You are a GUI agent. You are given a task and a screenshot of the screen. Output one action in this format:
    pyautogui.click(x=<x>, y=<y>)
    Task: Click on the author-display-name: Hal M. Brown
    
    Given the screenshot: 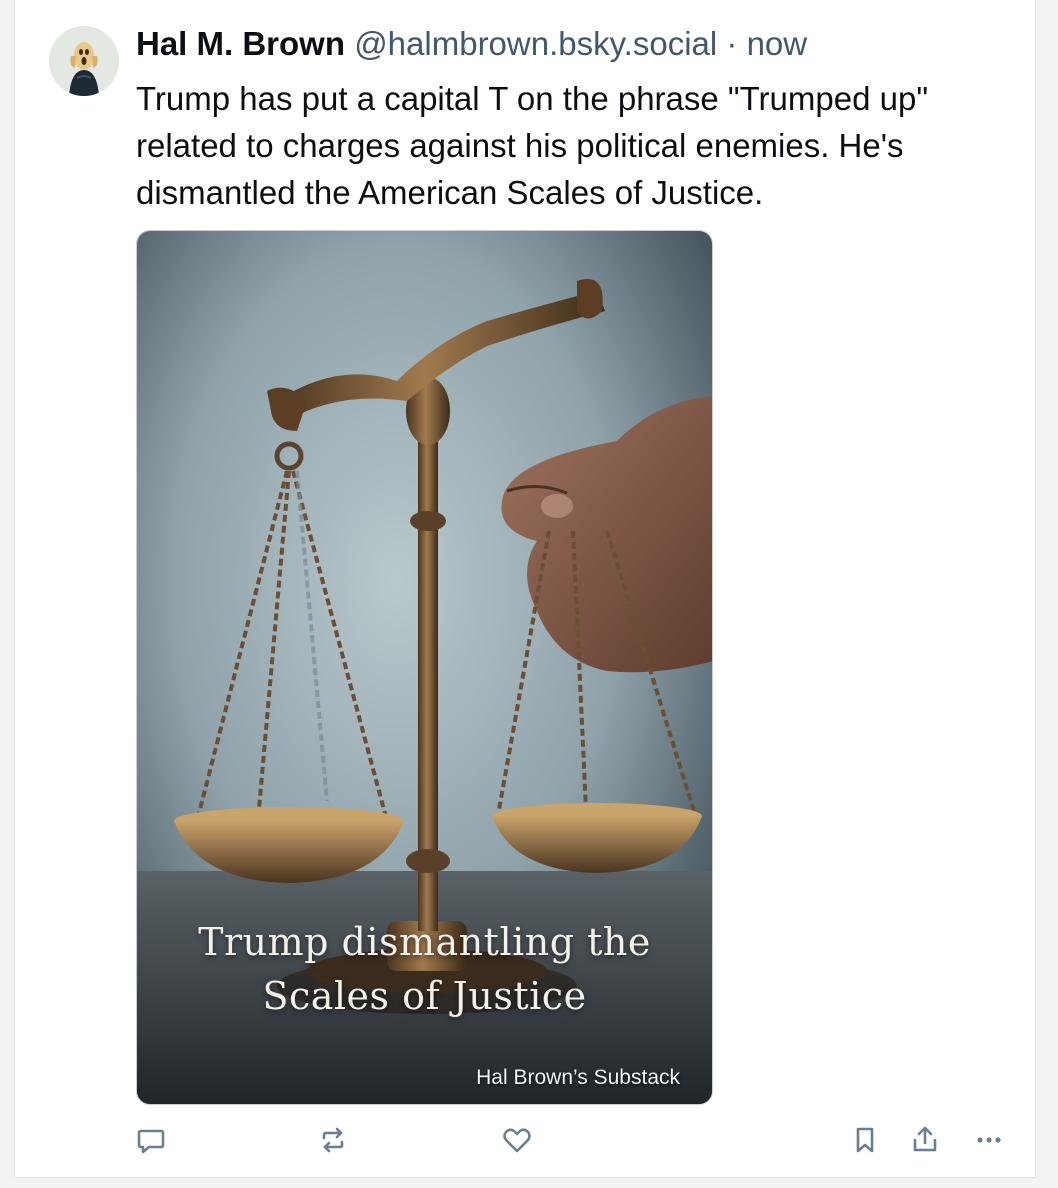 What is the action you would take?
    pyautogui.click(x=240, y=43)
    